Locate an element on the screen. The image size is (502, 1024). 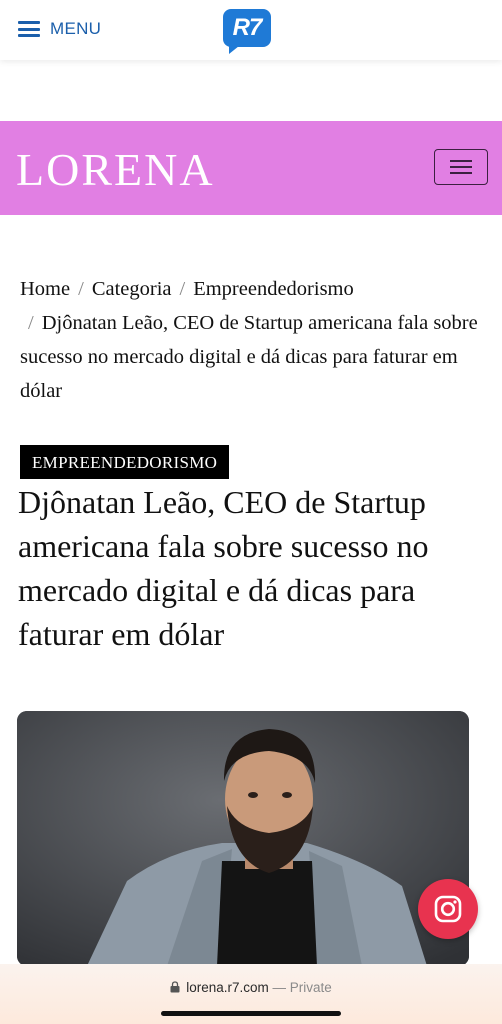
r7-top-bar: MENU R7 is located at coordinates (251, 30).